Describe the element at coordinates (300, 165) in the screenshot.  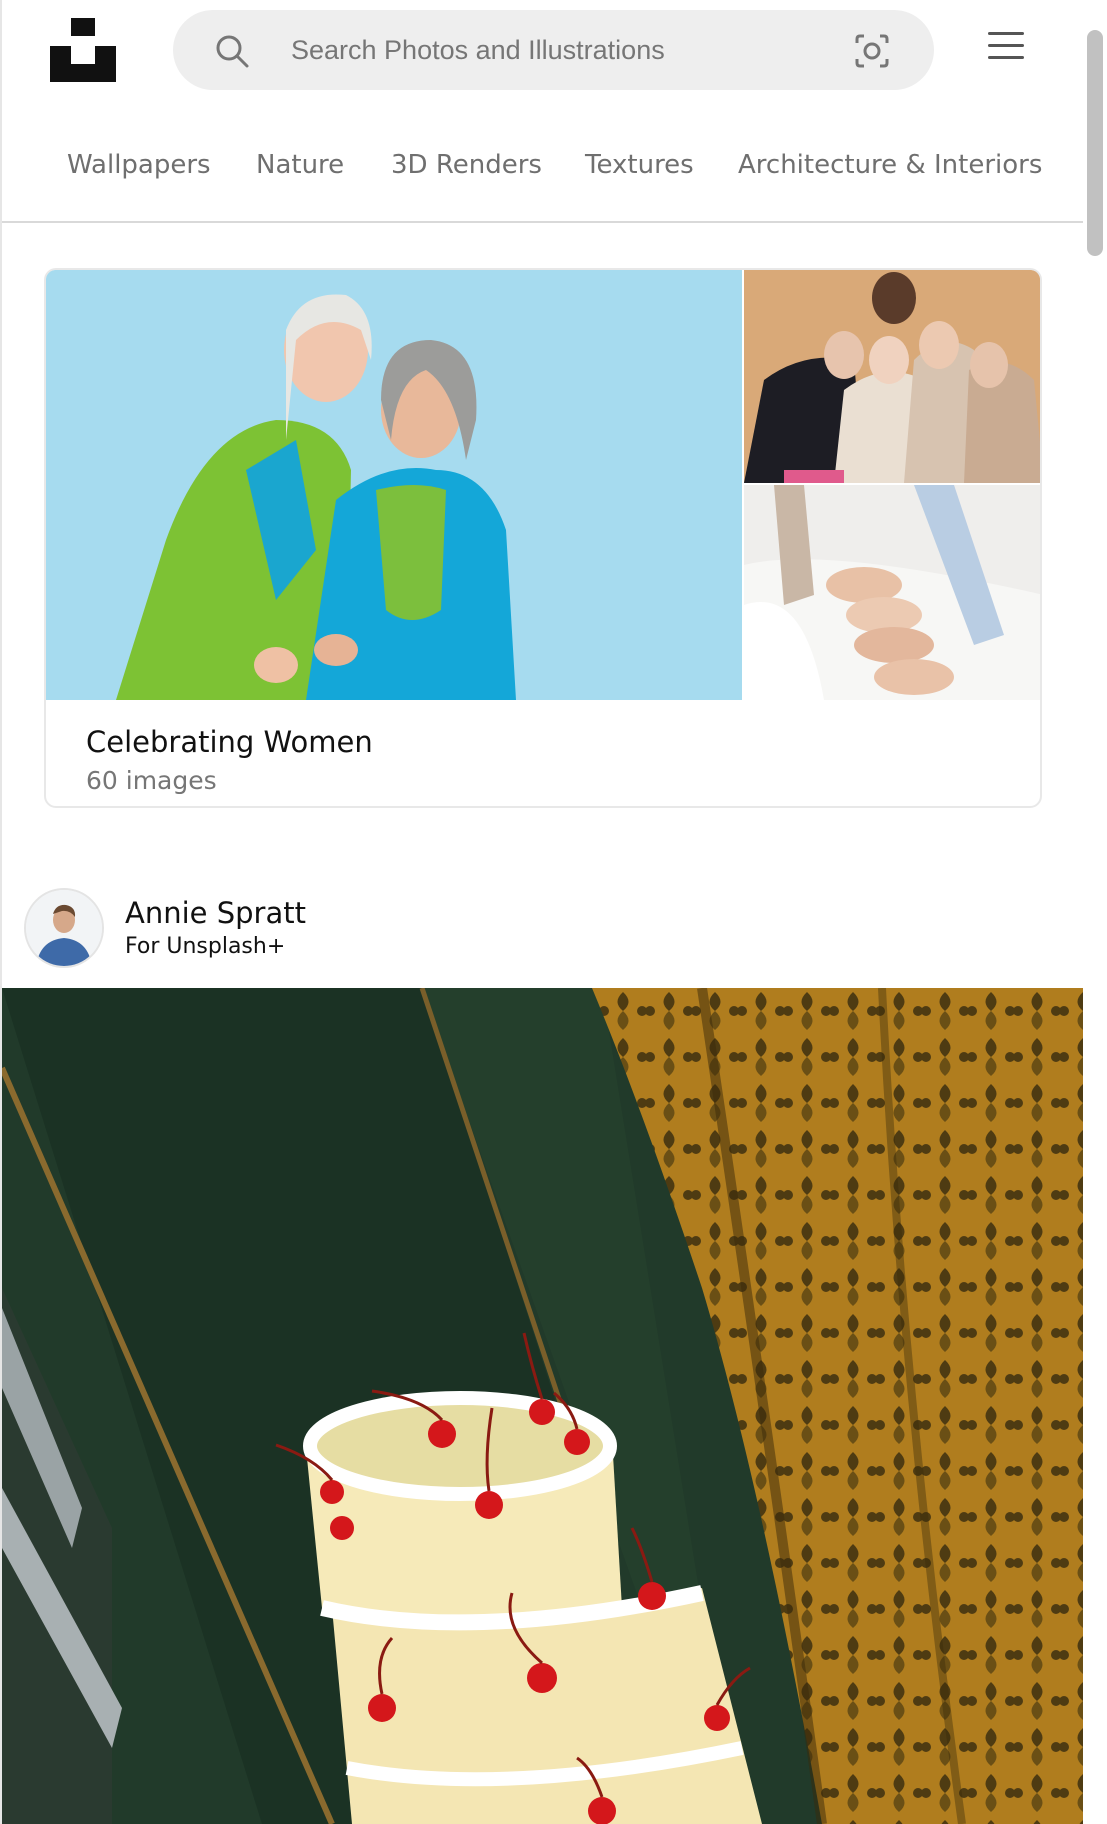
I see `category-nature: Nature` at that location.